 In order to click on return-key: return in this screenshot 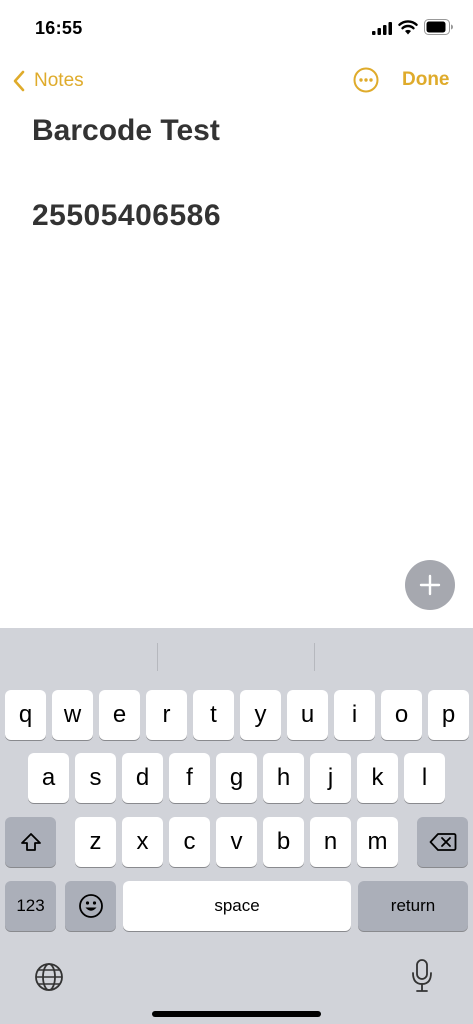, I will do `click(413, 906)`.